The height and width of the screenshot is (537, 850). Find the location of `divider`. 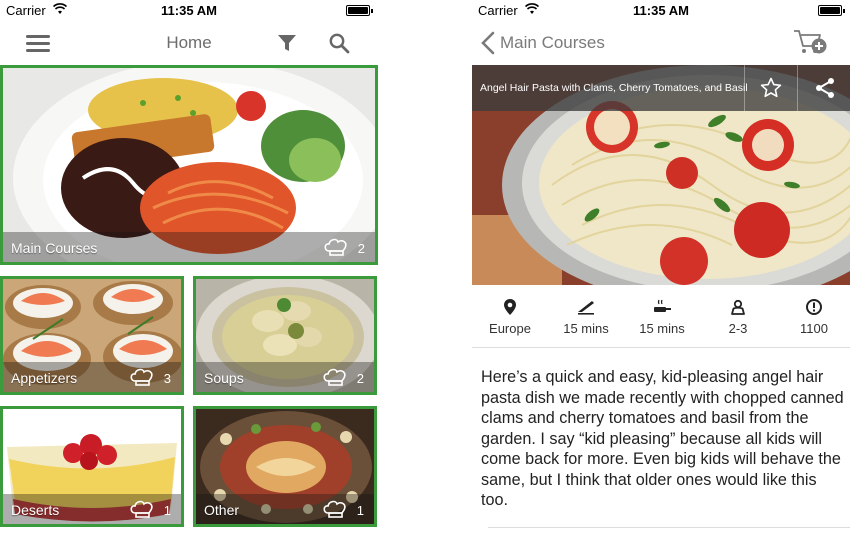

divider is located at coordinates (669, 527).